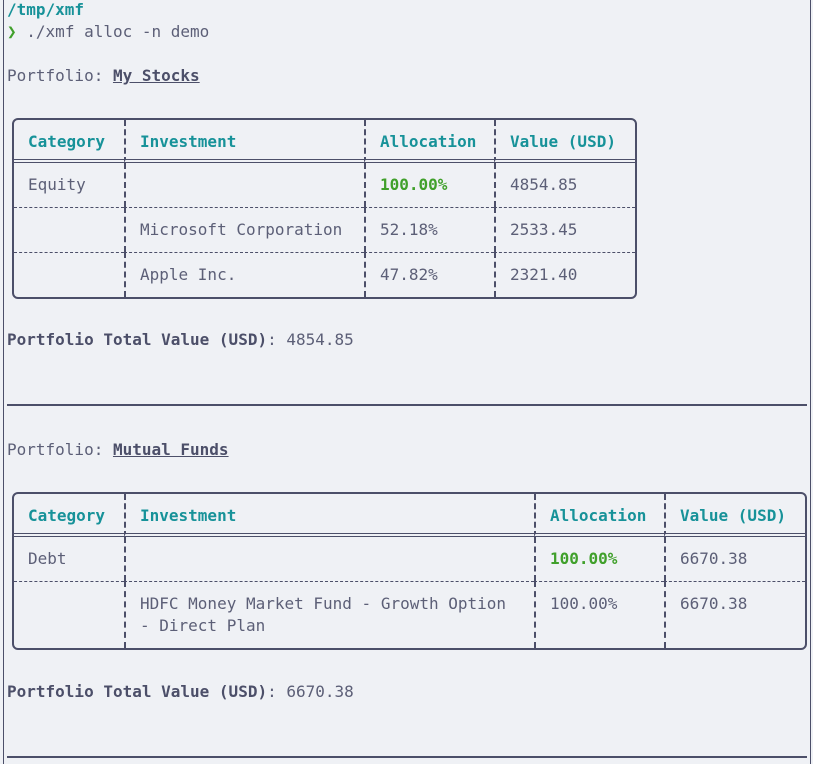  I want to click on total-value: 6670.38, so click(320, 691).